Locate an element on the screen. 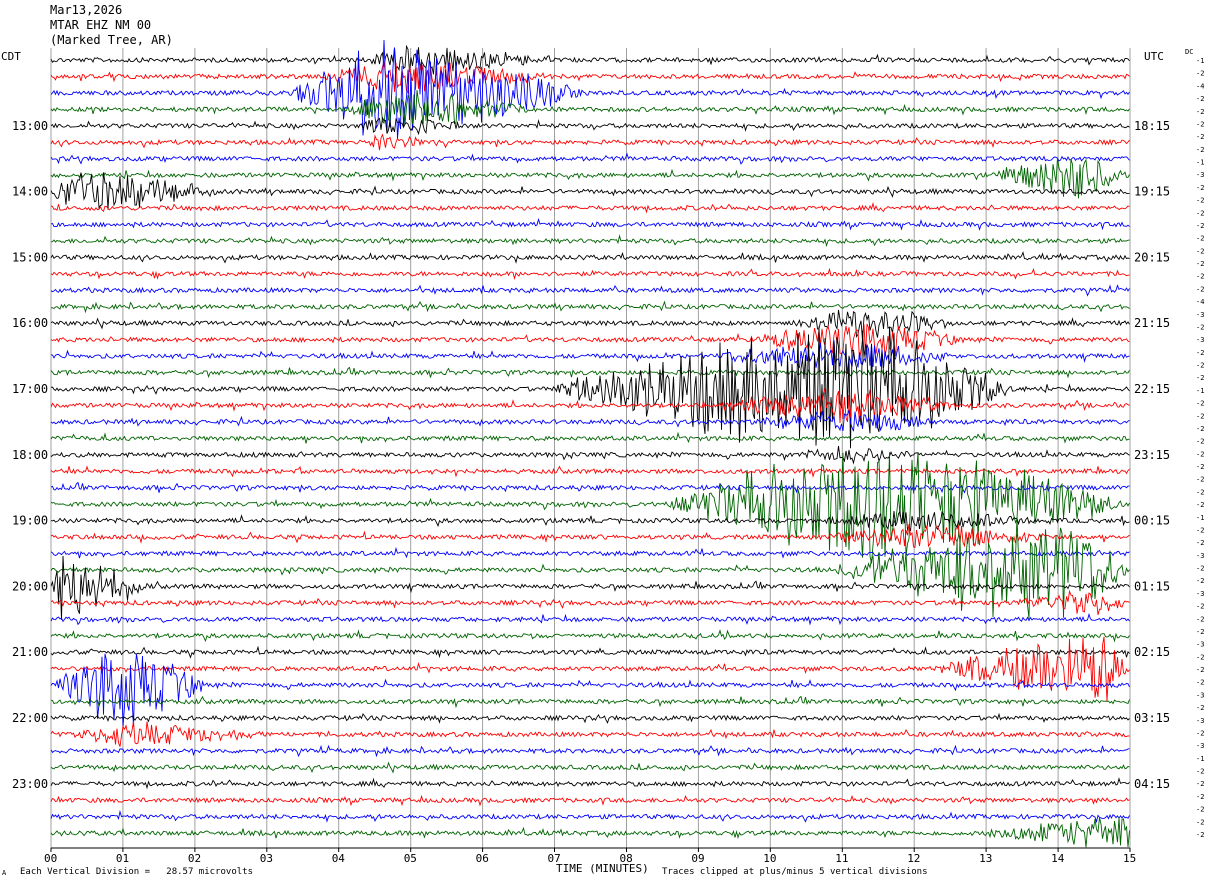 Image resolution: width=1210 pixels, height=886 pixels. x-tick-label: 15 is located at coordinates (1129, 858).